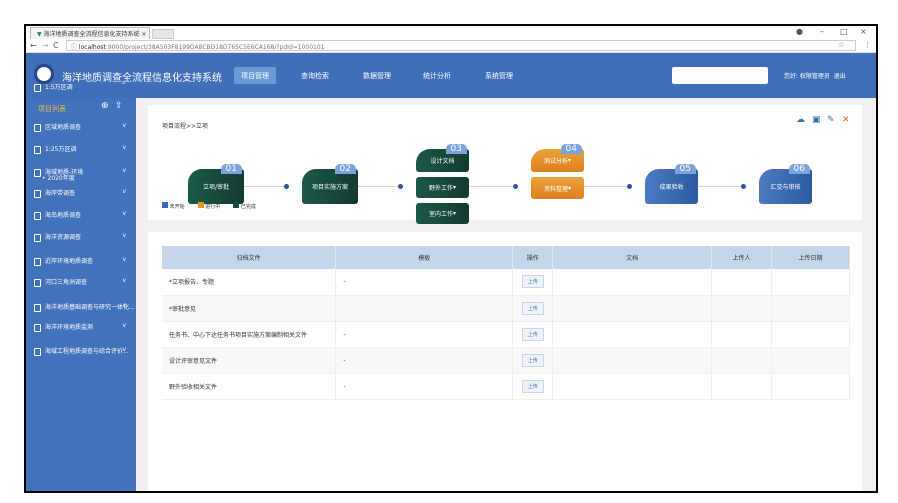  Describe the element at coordinates (424, 360) in the screenshot. I see `cell-template: -` at that location.